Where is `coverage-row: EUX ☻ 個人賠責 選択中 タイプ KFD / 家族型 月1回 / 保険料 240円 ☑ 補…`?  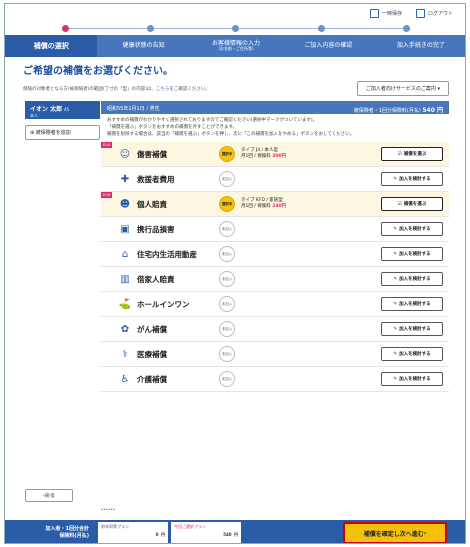
coverage-row: EUX ☻ 個人賠責 選択中 タイプ KFD / 家族型 月1回 / 保険料 240円 ☑ 補… is located at coordinates (275, 205).